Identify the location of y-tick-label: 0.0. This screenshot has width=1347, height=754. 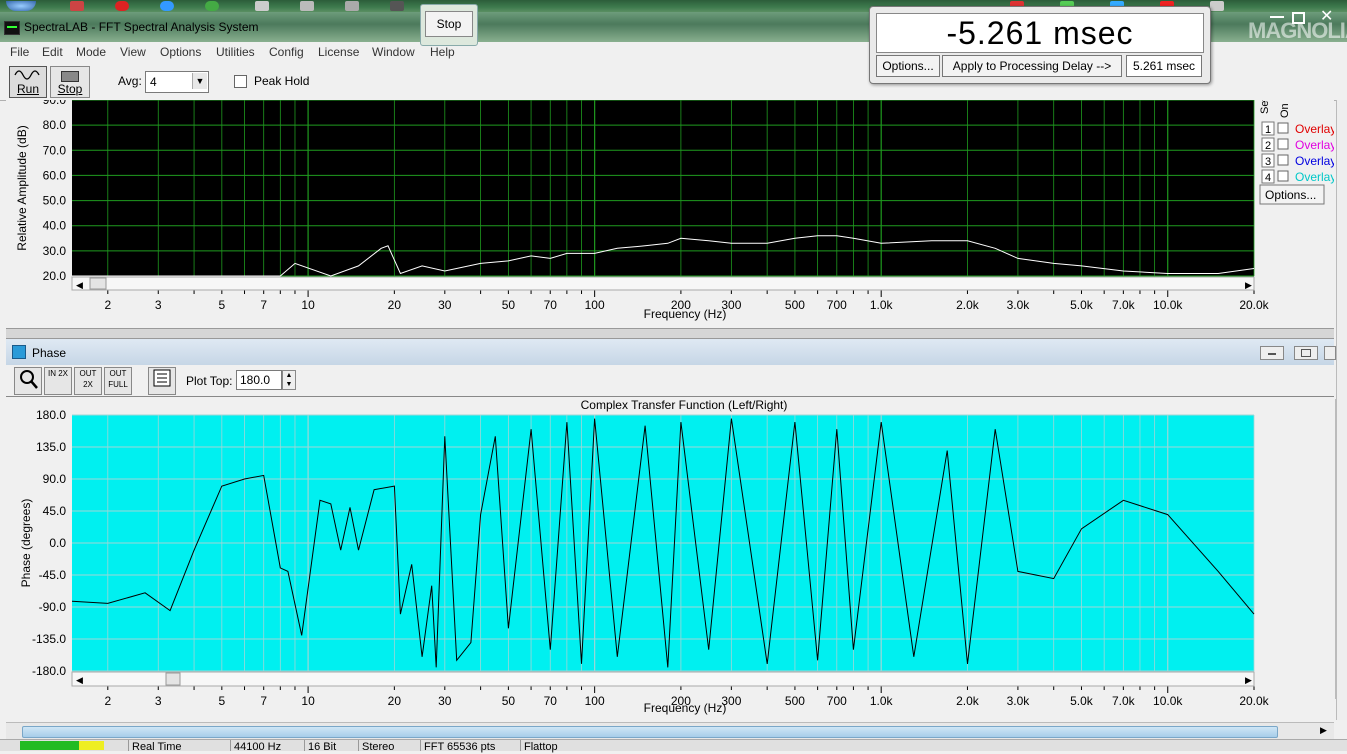
(57, 543).